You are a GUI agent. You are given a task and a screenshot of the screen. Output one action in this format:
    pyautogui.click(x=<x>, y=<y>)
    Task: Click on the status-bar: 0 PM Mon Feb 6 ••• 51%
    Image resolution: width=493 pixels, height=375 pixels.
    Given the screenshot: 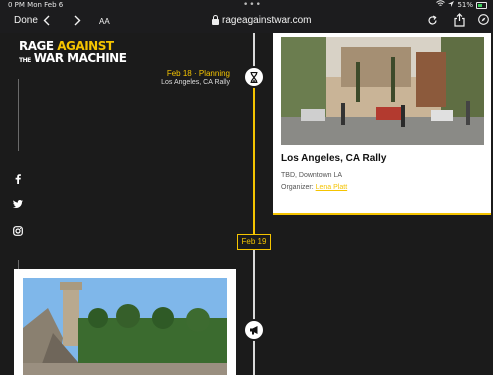 What is the action you would take?
    pyautogui.click(x=246, y=5)
    